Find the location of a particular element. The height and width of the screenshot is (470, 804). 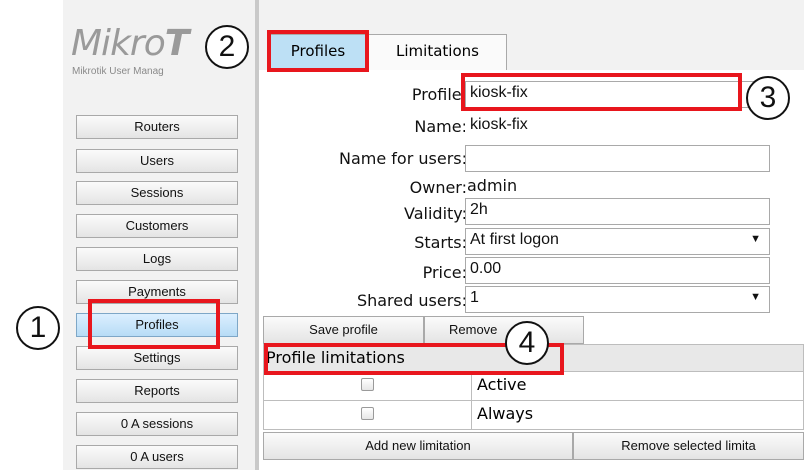

sidebar-item-logs: Logs is located at coordinates (157, 259).